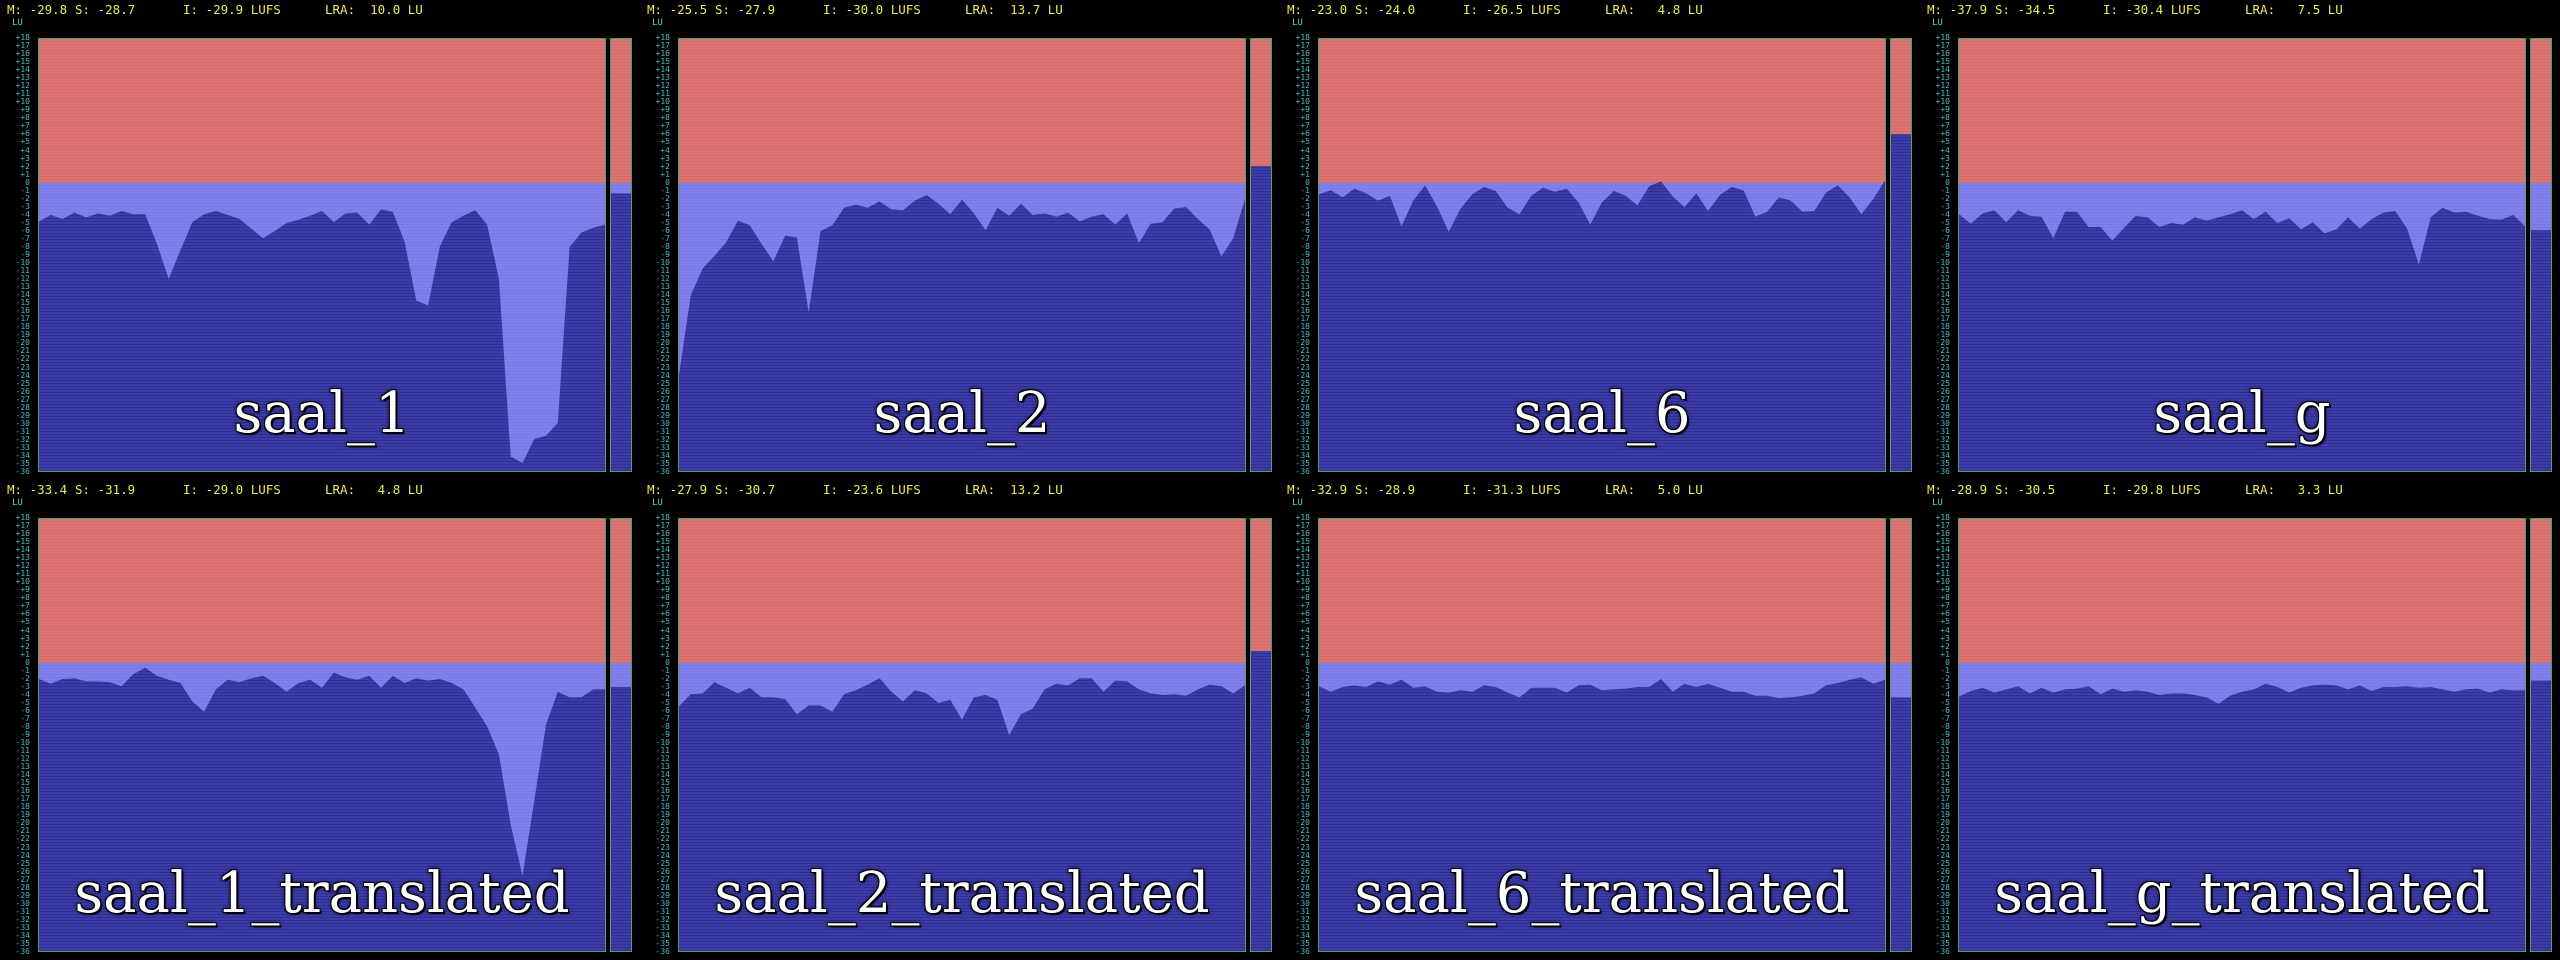  What do you see at coordinates (105, 489) in the screenshot?
I see `short-term-readout: S: -31.9` at bounding box center [105, 489].